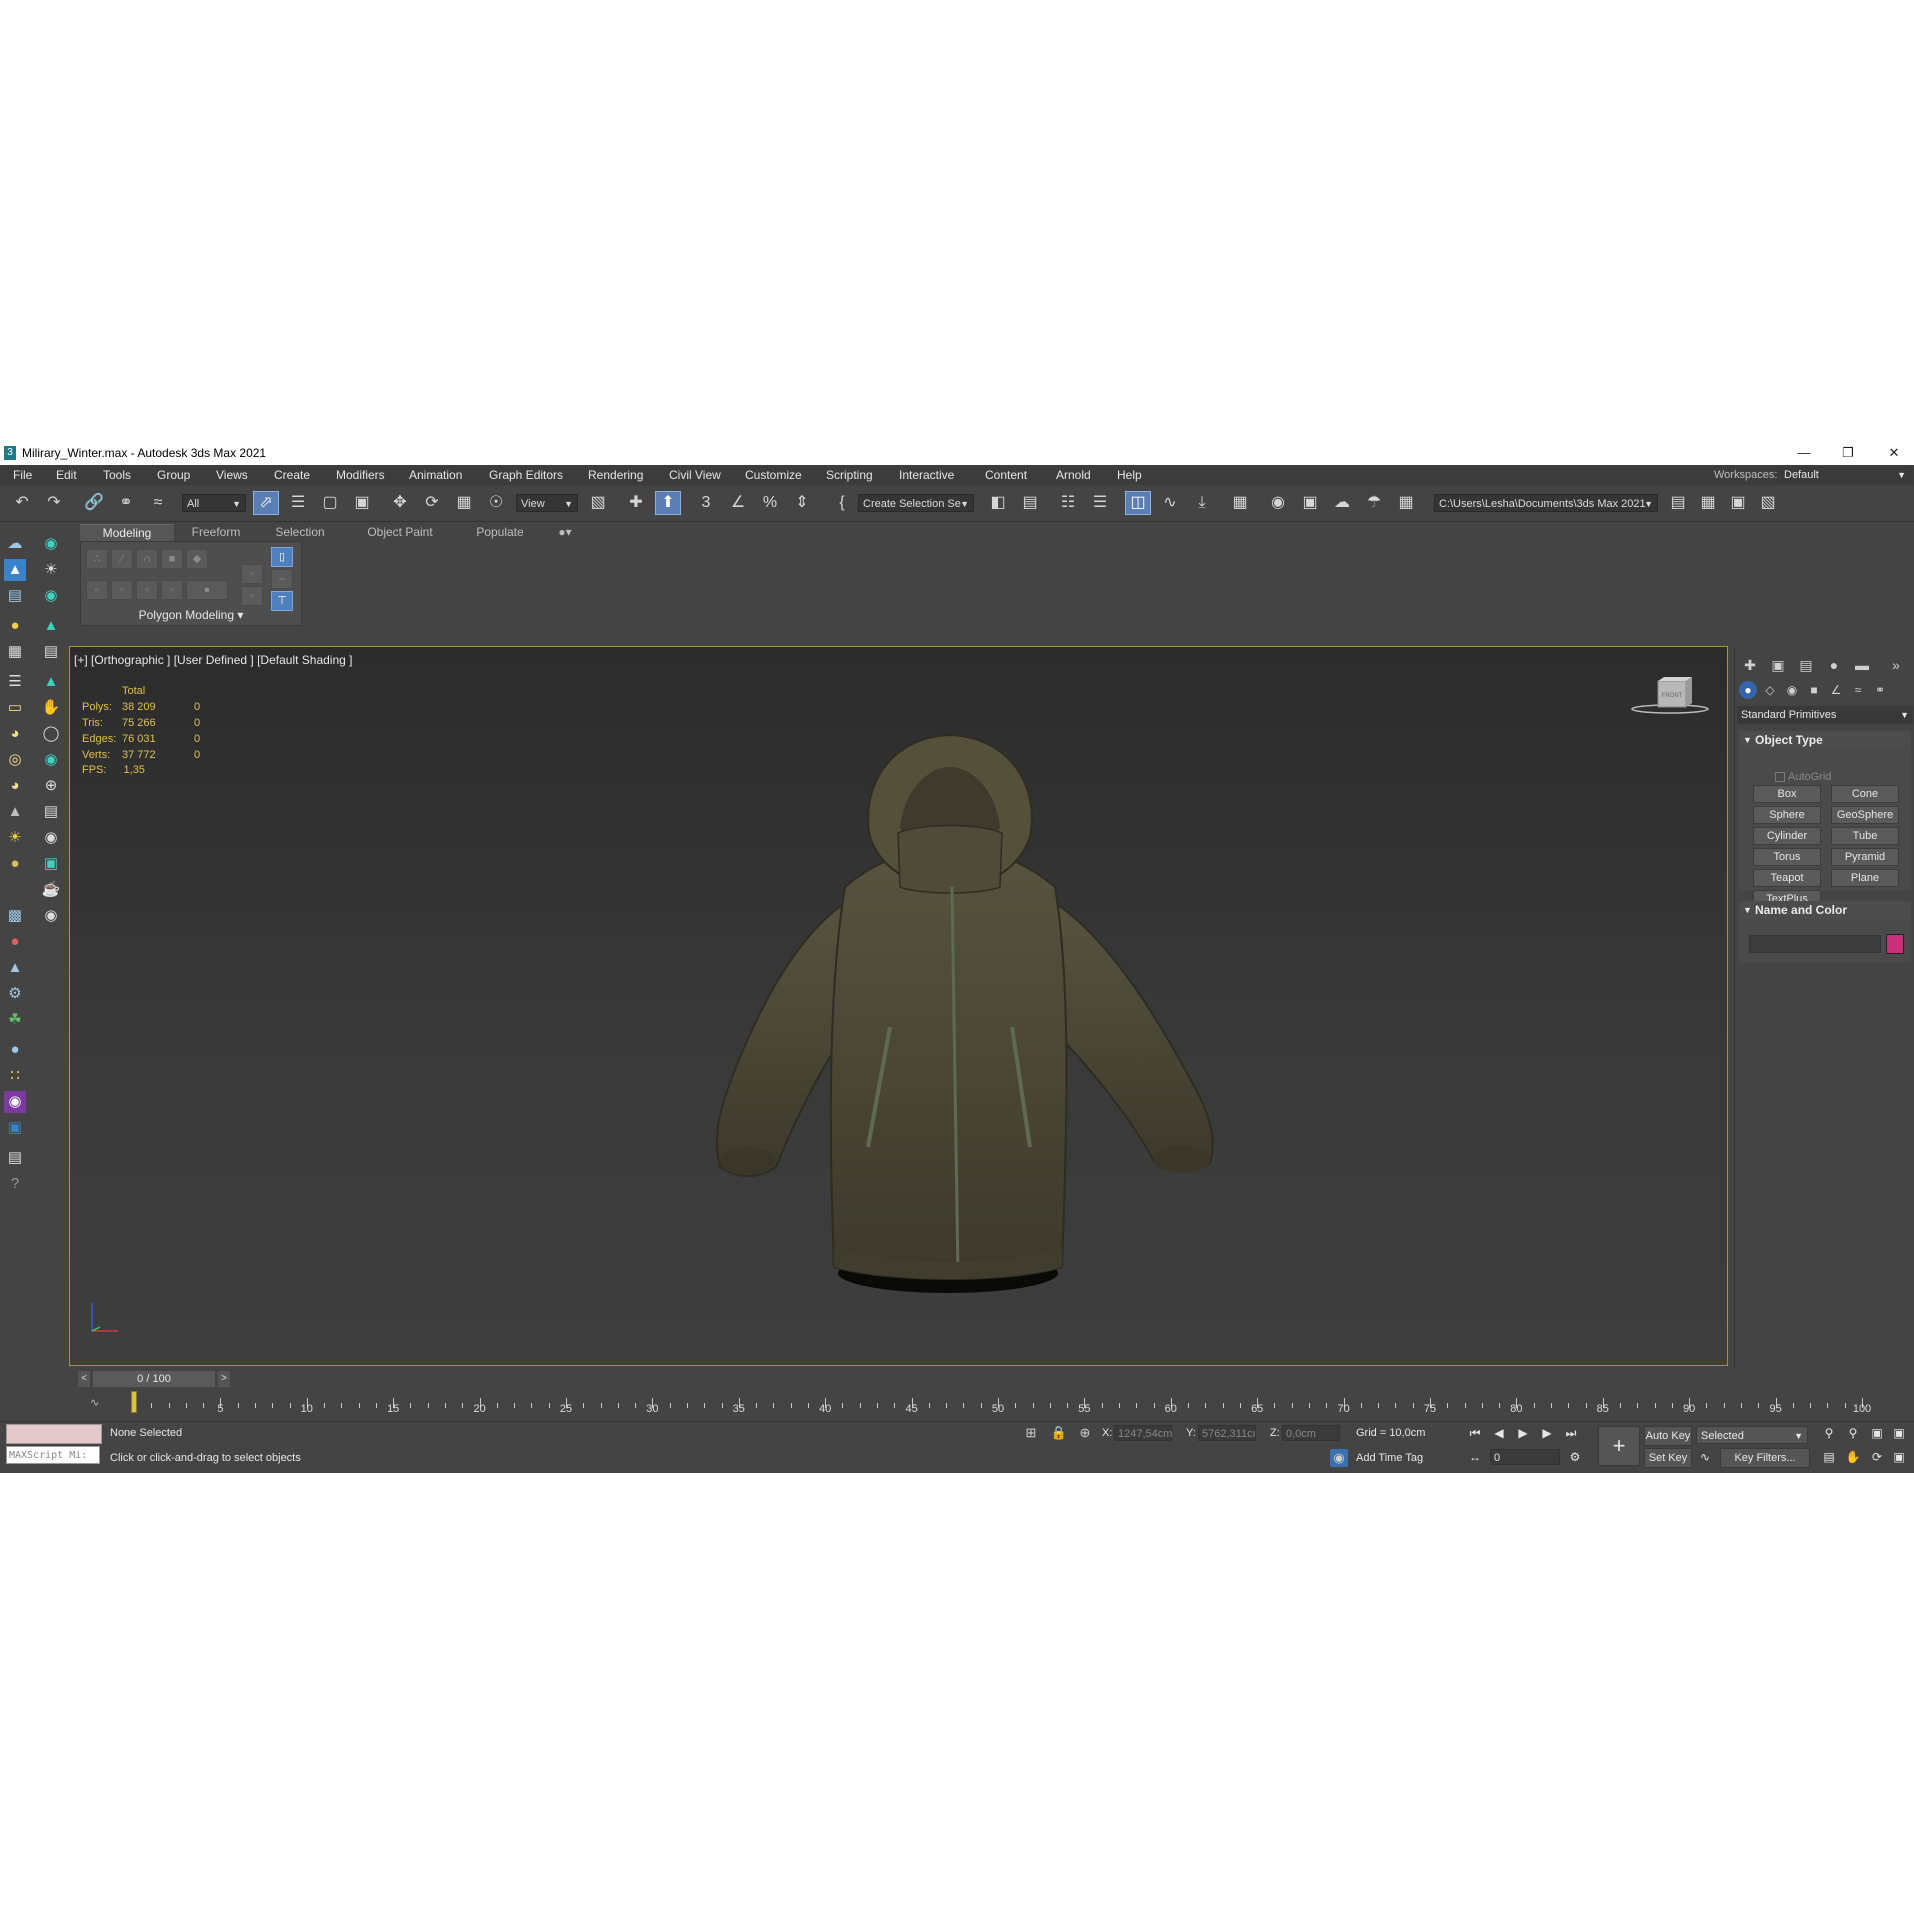  What do you see at coordinates (464, 503) in the screenshot?
I see `scale-icon: ▦` at bounding box center [464, 503].